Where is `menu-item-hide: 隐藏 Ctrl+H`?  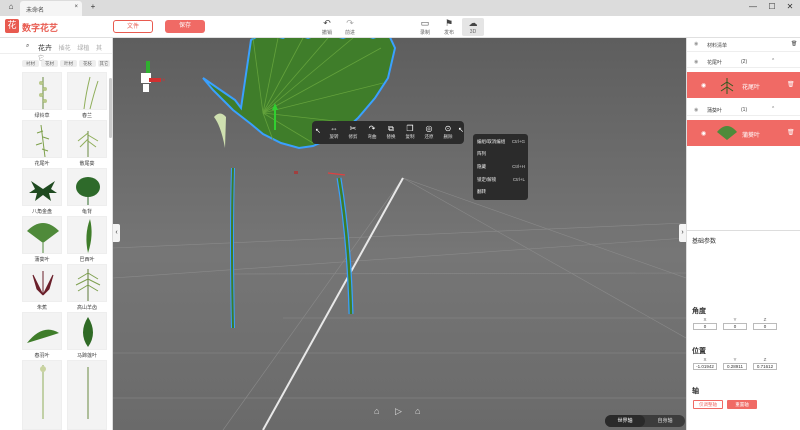 menu-item-hide: 隐藏 Ctrl+H is located at coordinates (501, 167).